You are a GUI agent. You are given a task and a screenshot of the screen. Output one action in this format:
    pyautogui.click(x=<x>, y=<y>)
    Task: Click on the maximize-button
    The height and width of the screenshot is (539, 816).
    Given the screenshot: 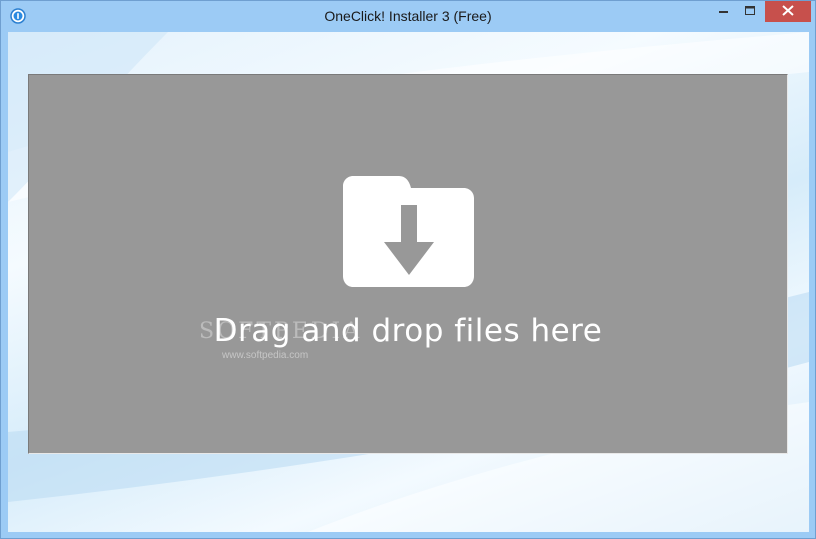 What is the action you would take?
    pyautogui.click(x=750, y=11)
    